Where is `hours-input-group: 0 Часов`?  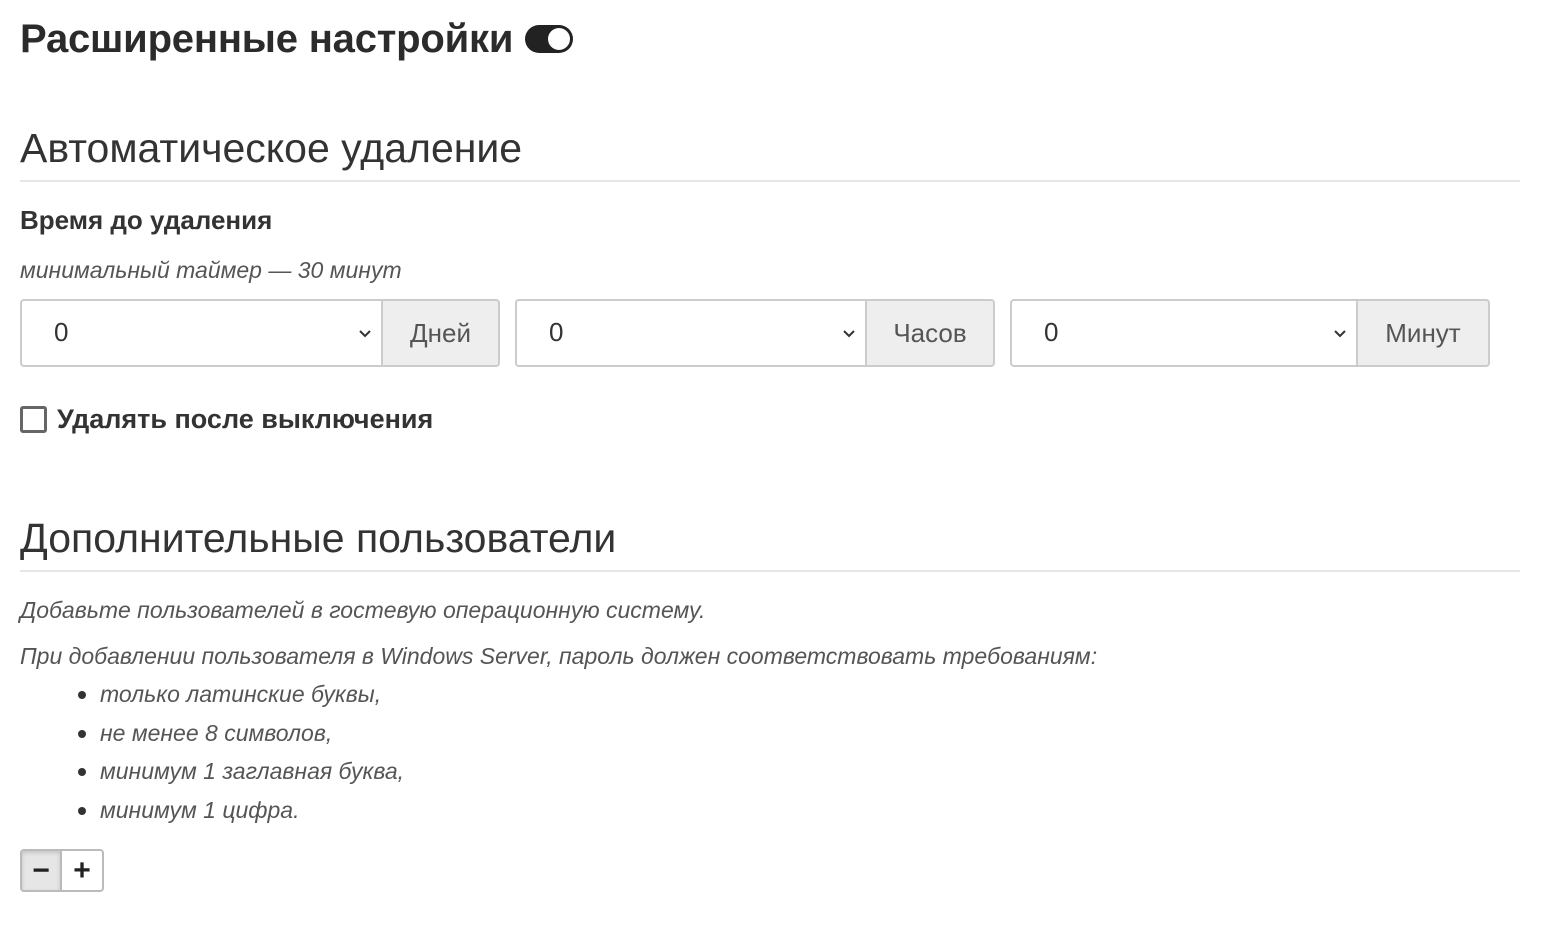 hours-input-group: 0 Часов is located at coordinates (755, 333).